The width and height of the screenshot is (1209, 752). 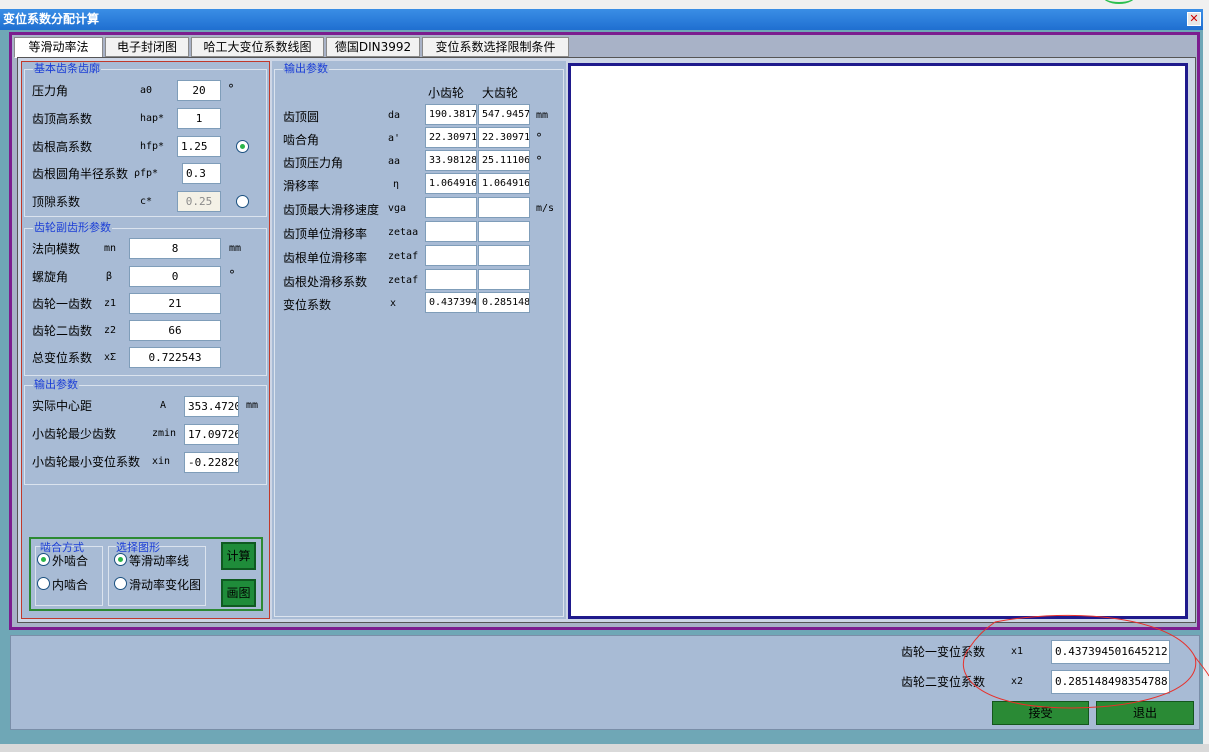 I want to click on tip-pressure-angle-big: 25.11106, so click(x=504, y=160).